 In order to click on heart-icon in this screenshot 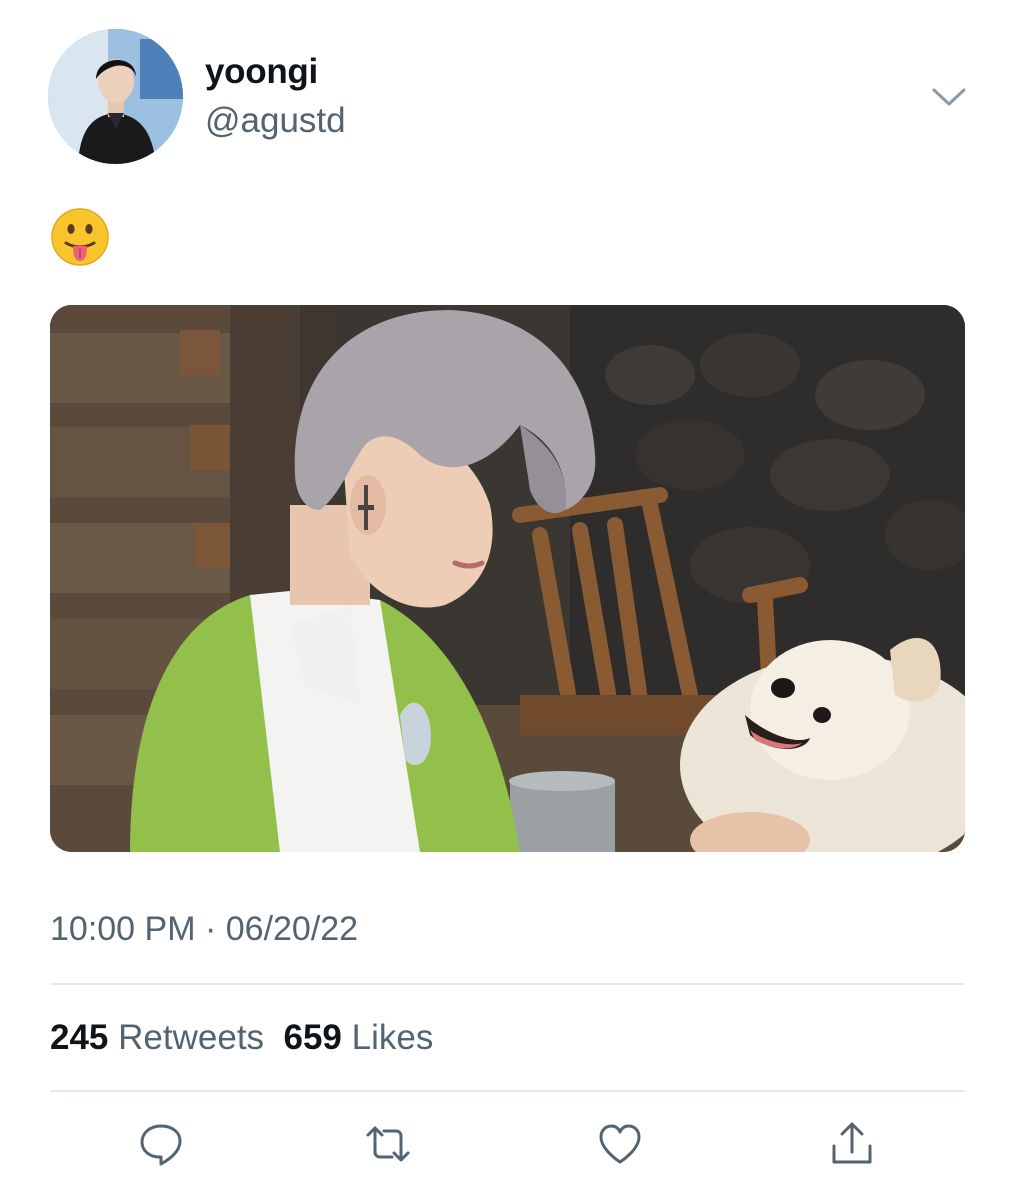, I will do `click(620, 1144)`.